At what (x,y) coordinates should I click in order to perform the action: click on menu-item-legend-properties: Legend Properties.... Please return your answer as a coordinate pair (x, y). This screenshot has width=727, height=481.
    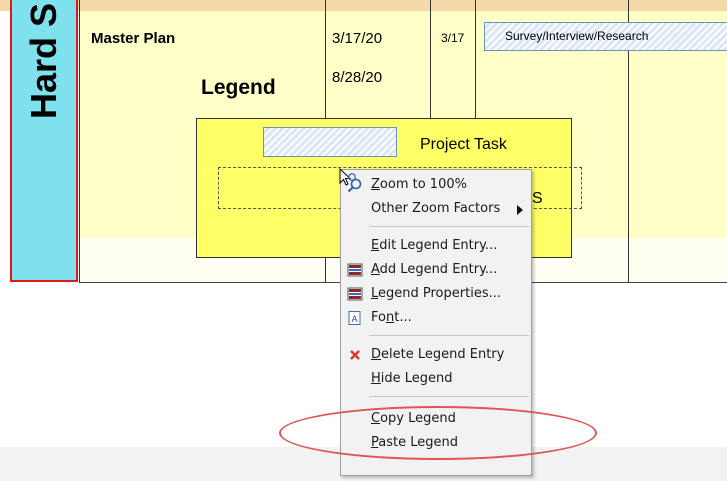
    Looking at the image, I should click on (436, 294).